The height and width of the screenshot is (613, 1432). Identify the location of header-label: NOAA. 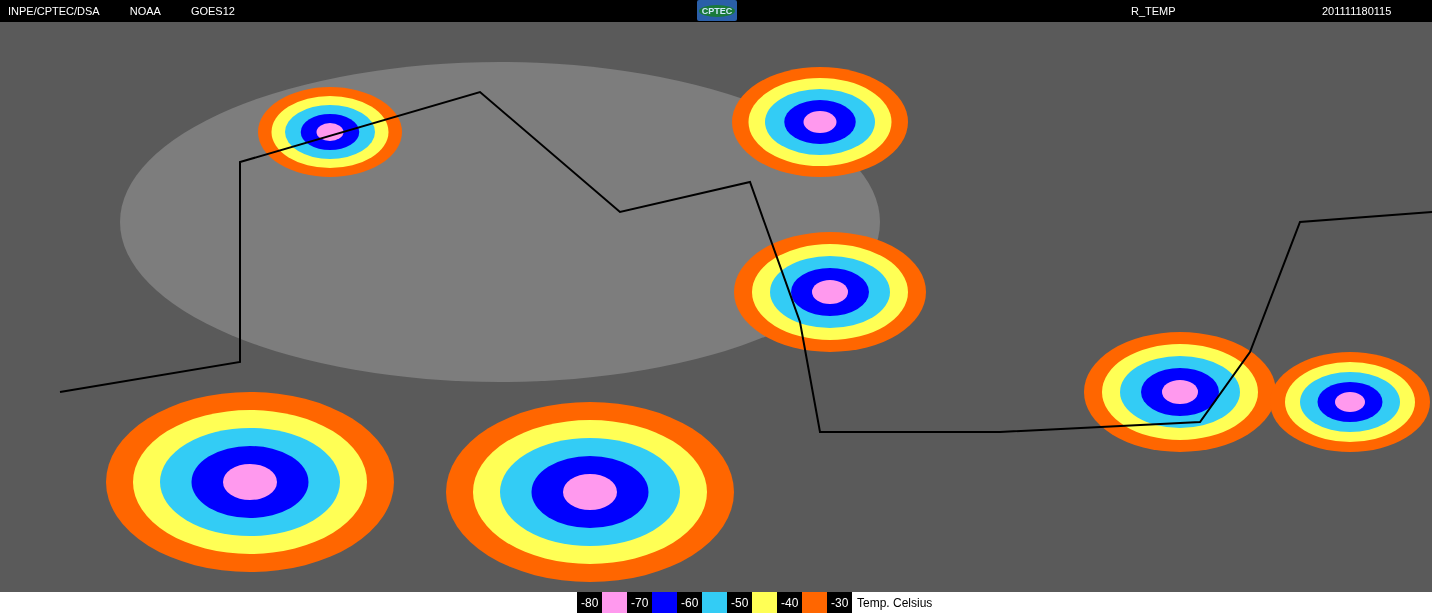
(145, 11).